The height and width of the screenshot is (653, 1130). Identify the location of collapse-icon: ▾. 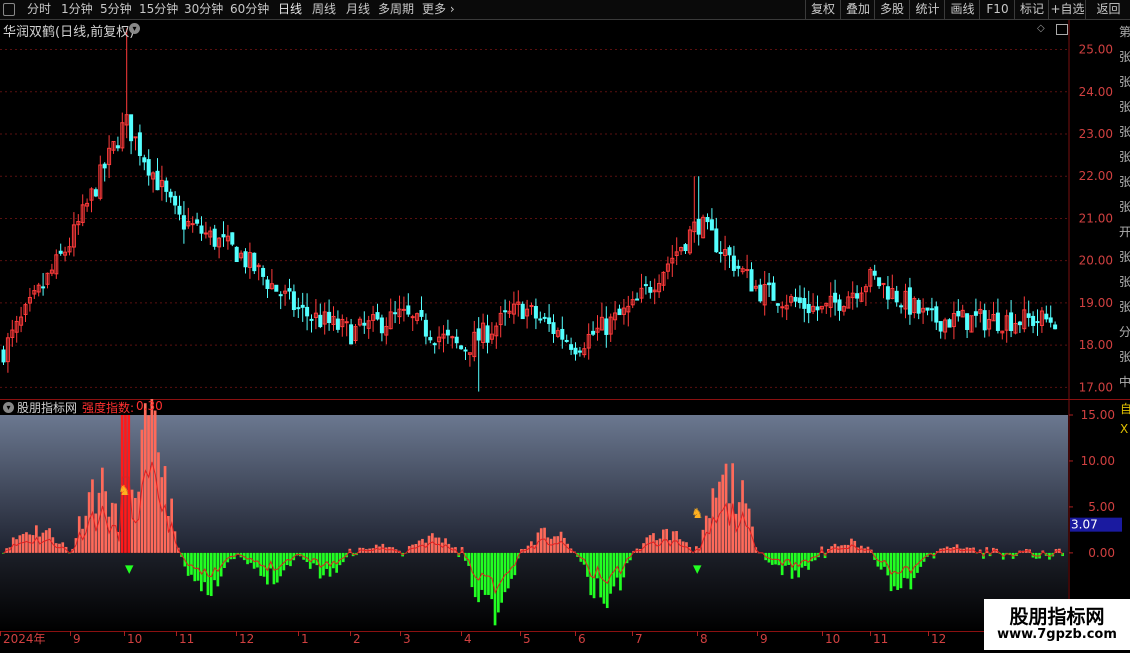
(8, 407).